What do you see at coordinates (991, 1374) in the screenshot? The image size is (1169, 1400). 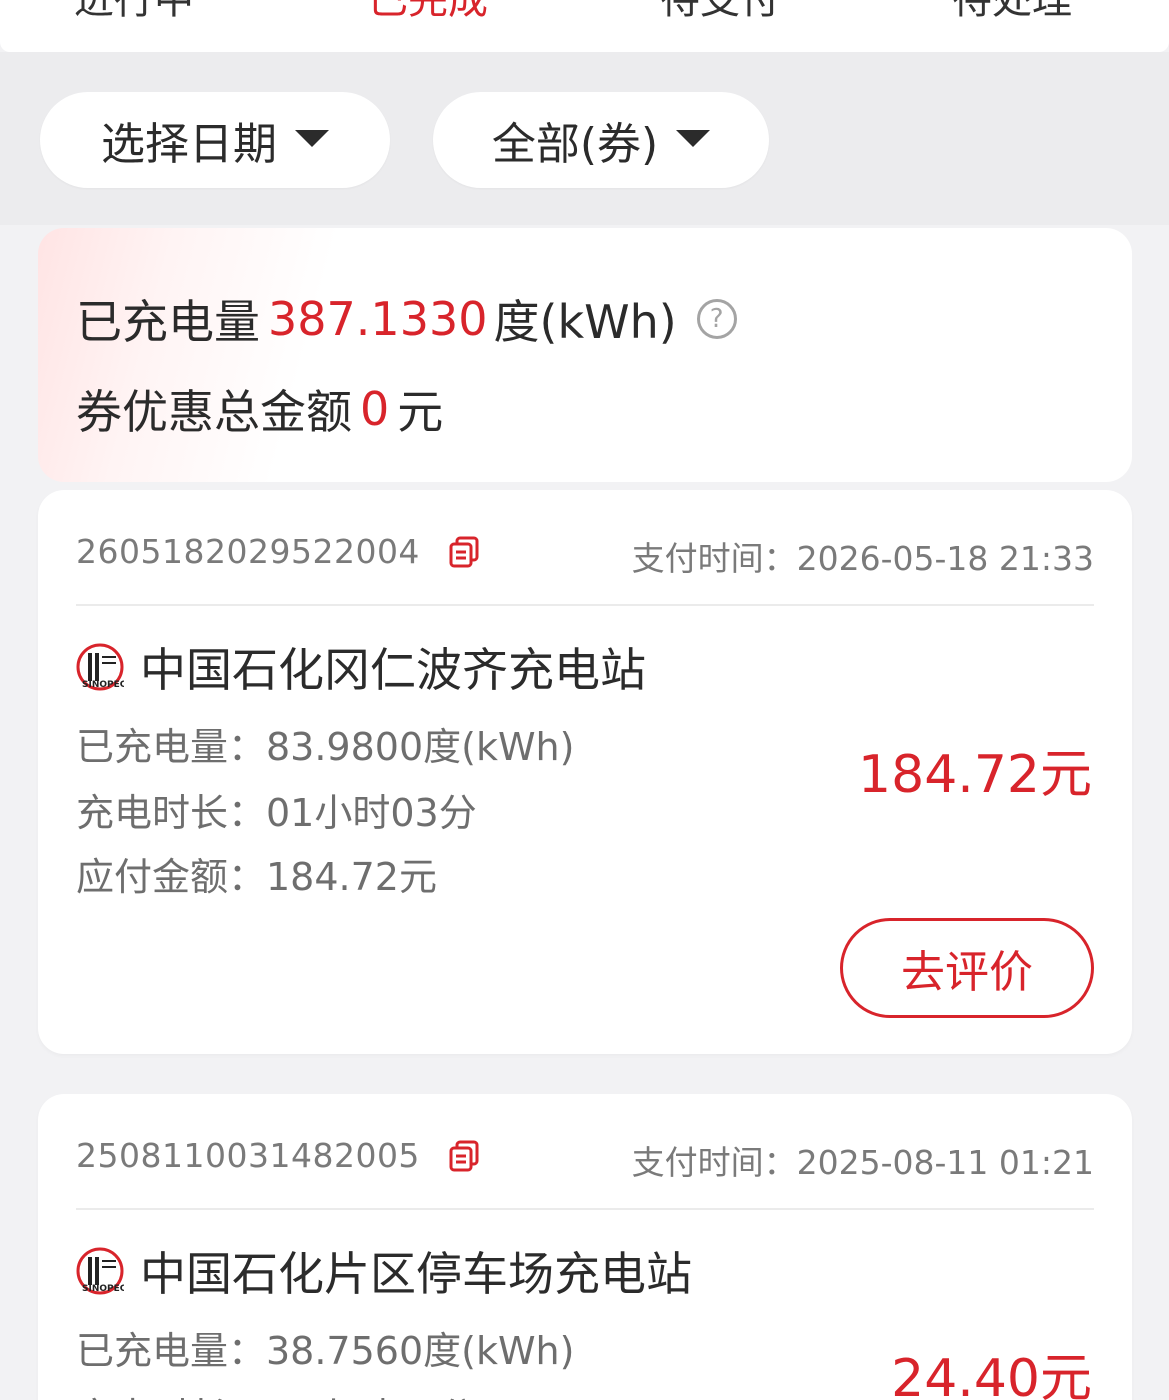 I see `order-amount: 24.40元` at bounding box center [991, 1374].